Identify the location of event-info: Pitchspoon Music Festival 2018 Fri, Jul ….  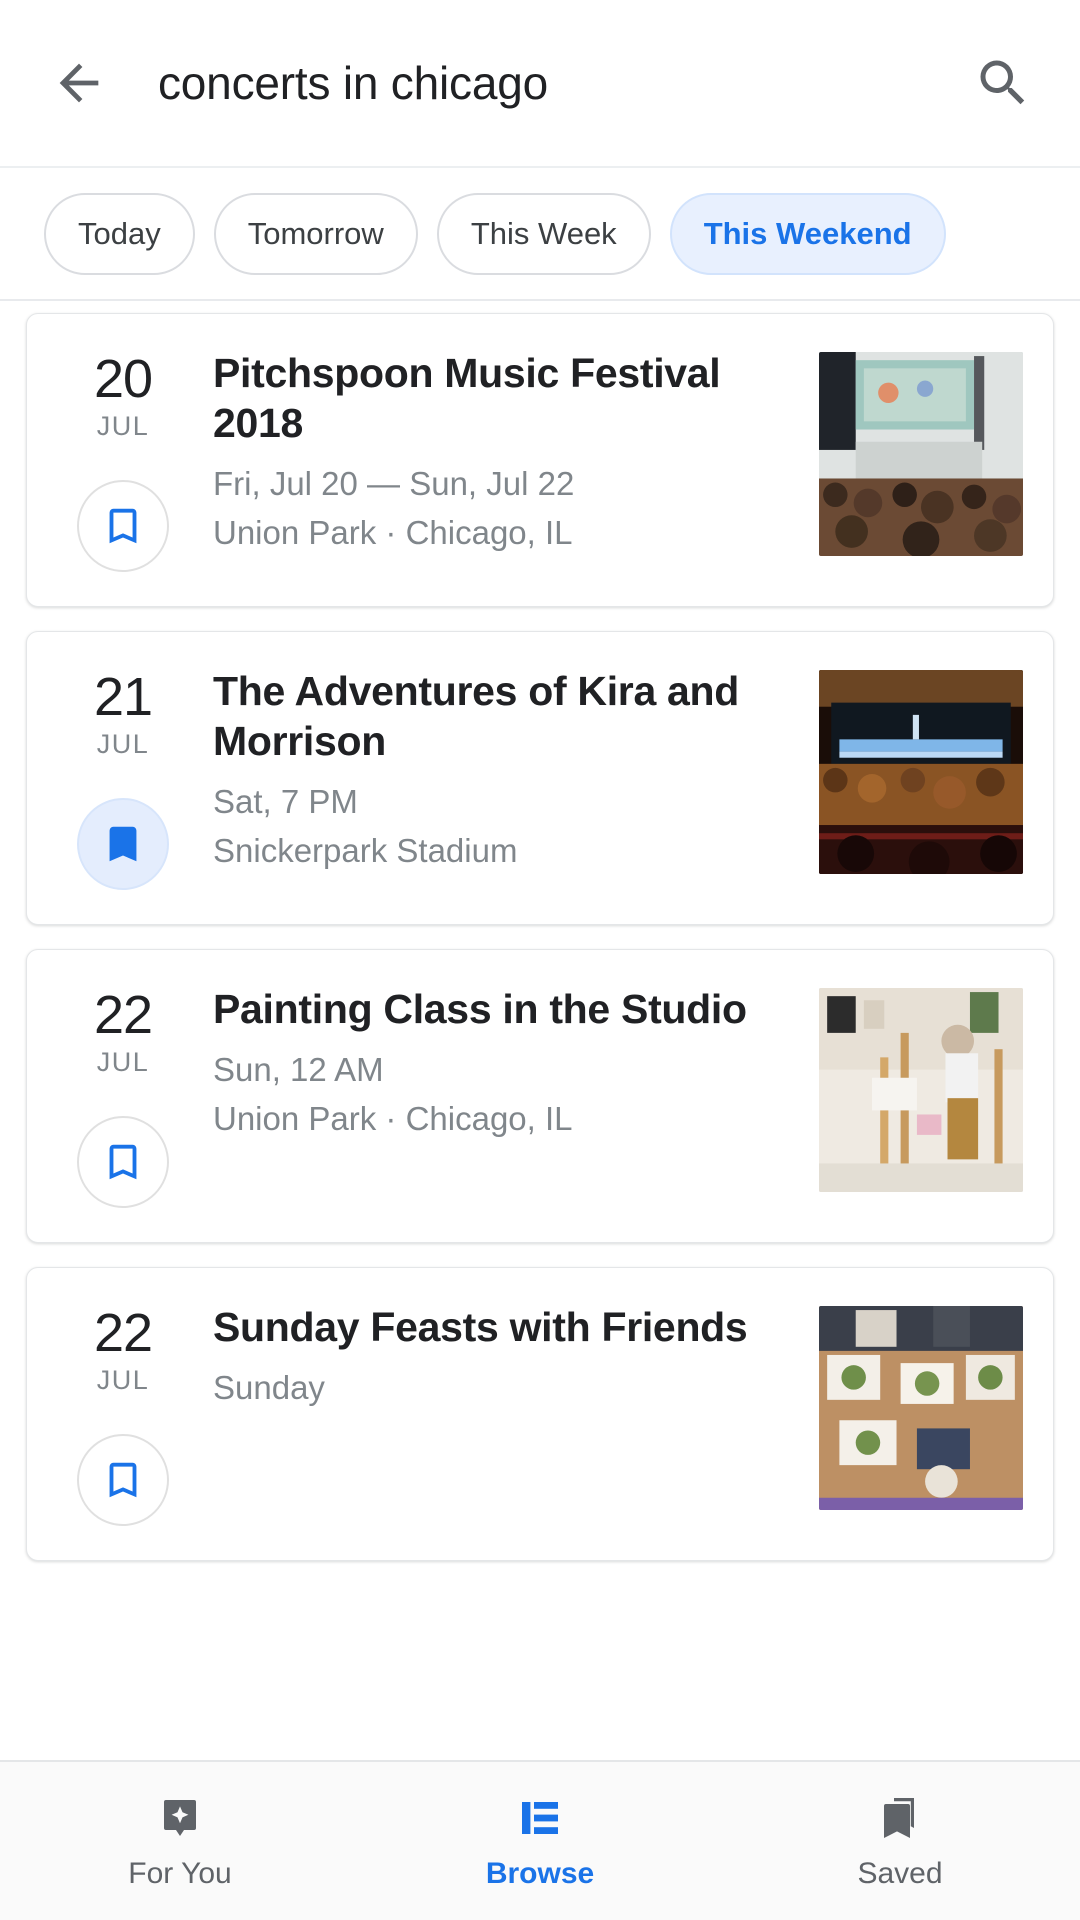
(503, 453).